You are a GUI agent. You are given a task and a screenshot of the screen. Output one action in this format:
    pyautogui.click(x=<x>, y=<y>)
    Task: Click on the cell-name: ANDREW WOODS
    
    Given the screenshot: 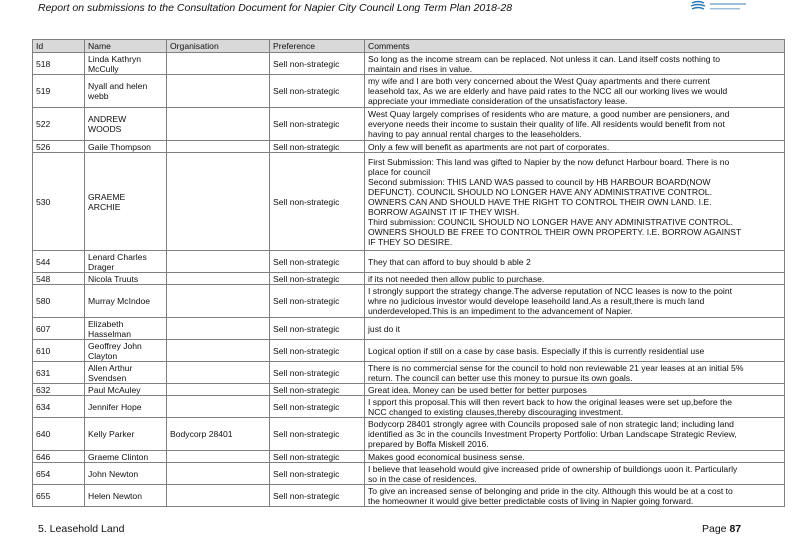 What is the action you would take?
    pyautogui.click(x=125, y=124)
    